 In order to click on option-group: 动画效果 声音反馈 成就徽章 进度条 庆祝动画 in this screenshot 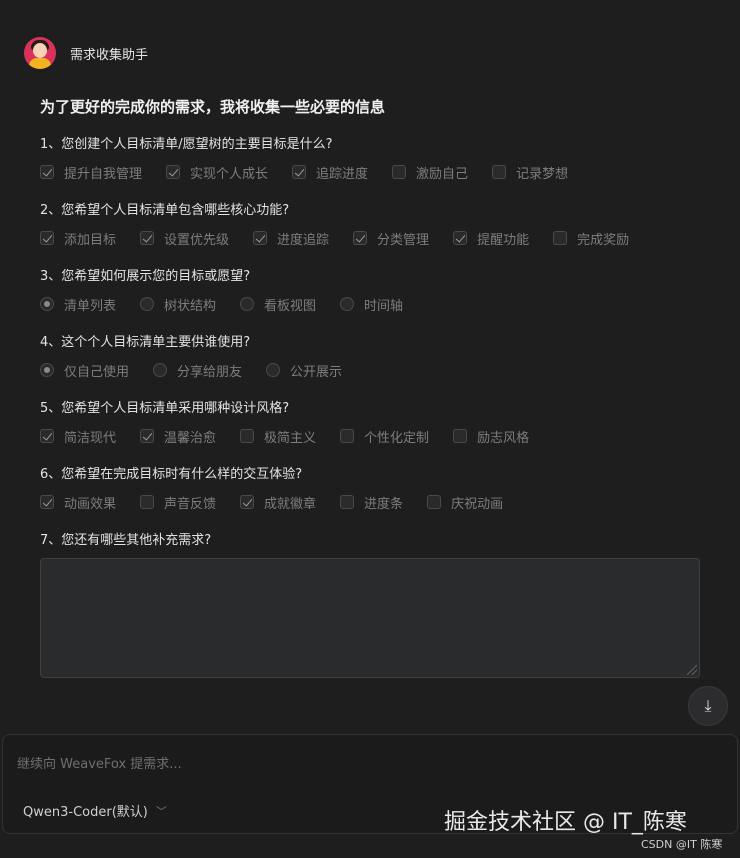, I will do `click(370, 502)`.